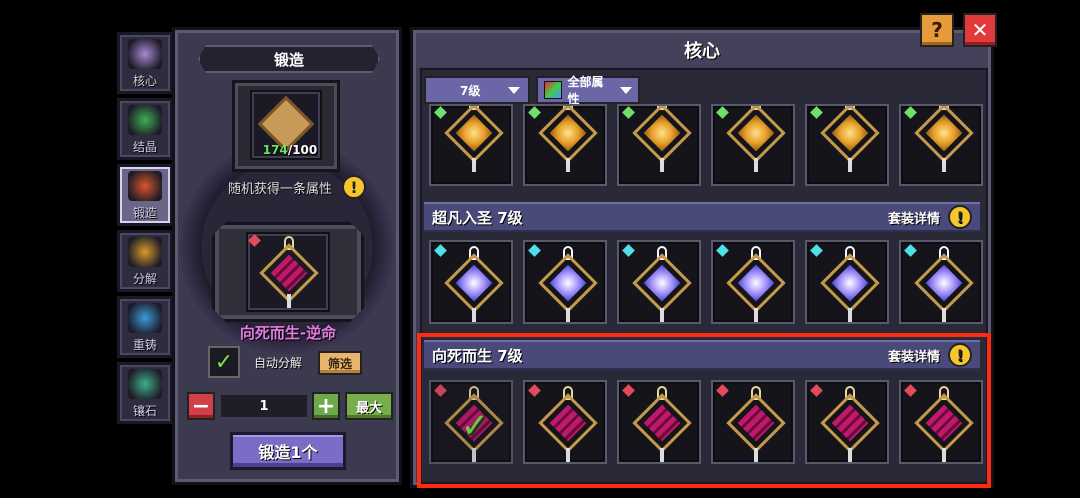  Describe the element at coordinates (980, 30) in the screenshot. I see `close-button: ✕` at that location.